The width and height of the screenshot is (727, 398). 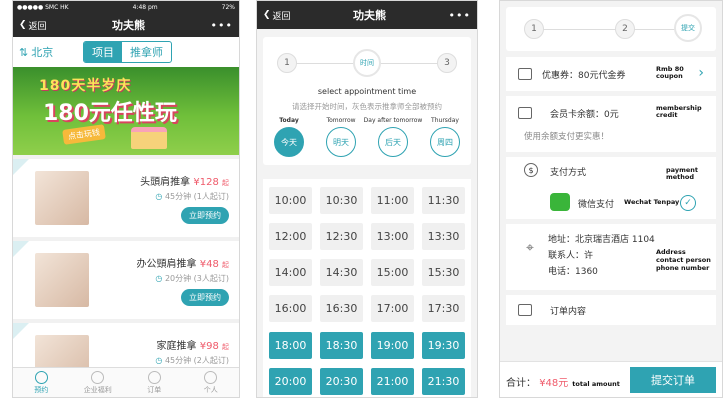 I want to click on time-slot: 12:00, so click(x=290, y=237).